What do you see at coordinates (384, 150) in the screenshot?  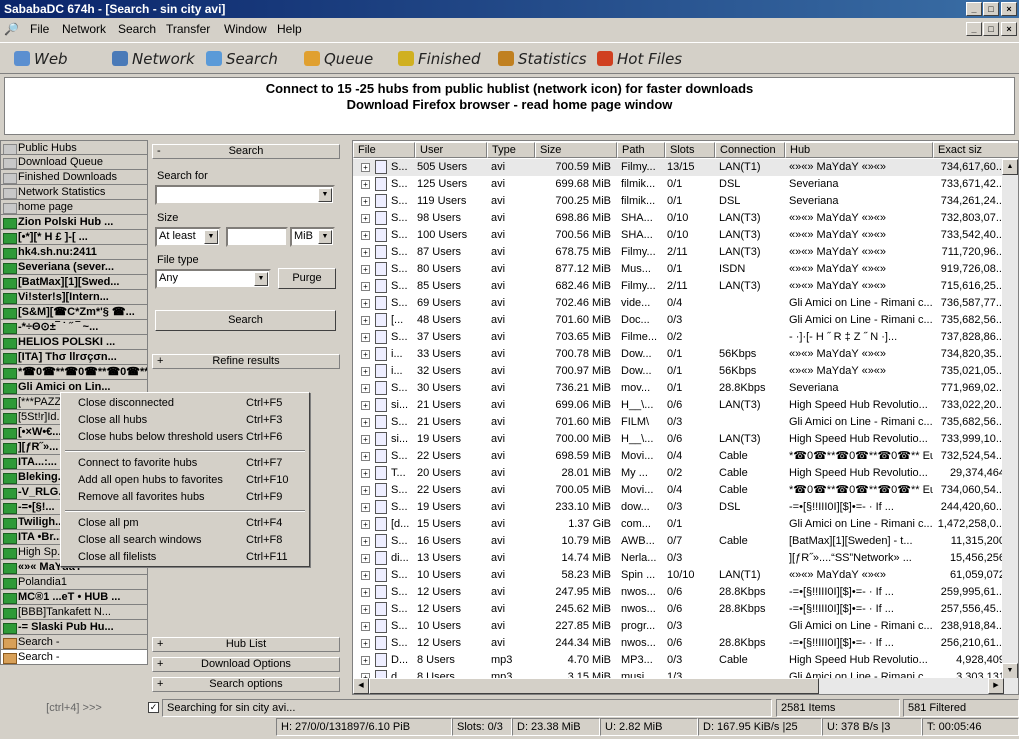 I see `column-header-file: File` at bounding box center [384, 150].